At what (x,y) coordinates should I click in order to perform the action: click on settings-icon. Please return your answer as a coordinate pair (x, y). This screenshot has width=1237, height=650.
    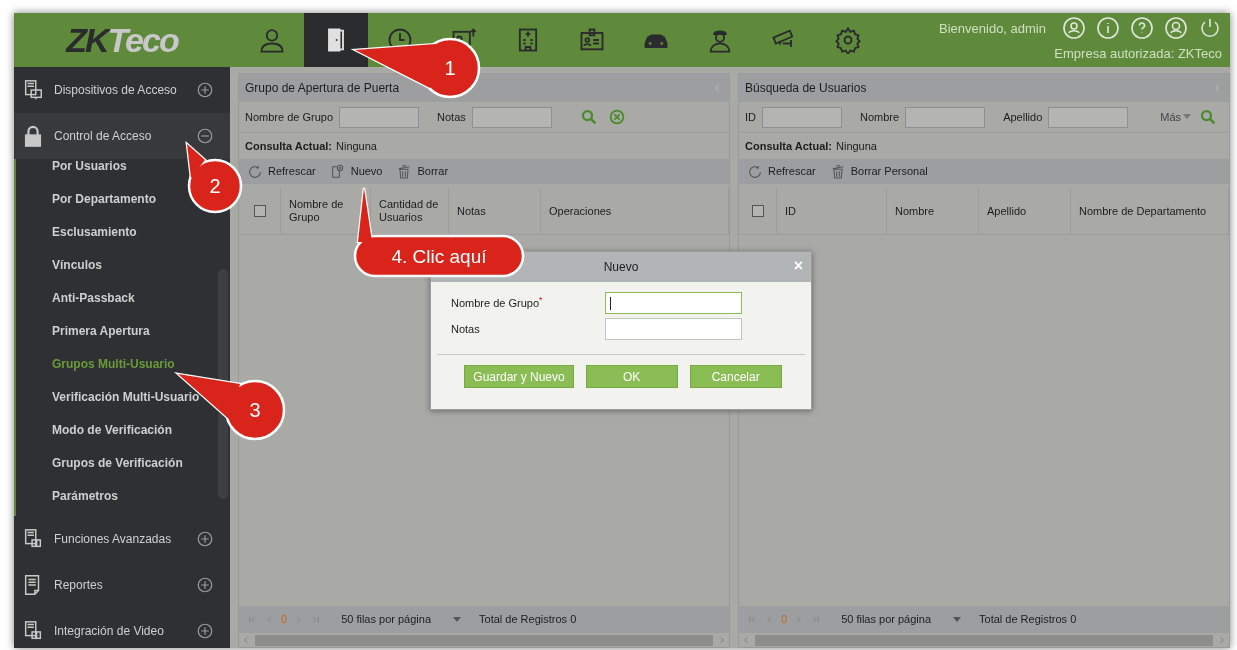
    Looking at the image, I should click on (848, 40).